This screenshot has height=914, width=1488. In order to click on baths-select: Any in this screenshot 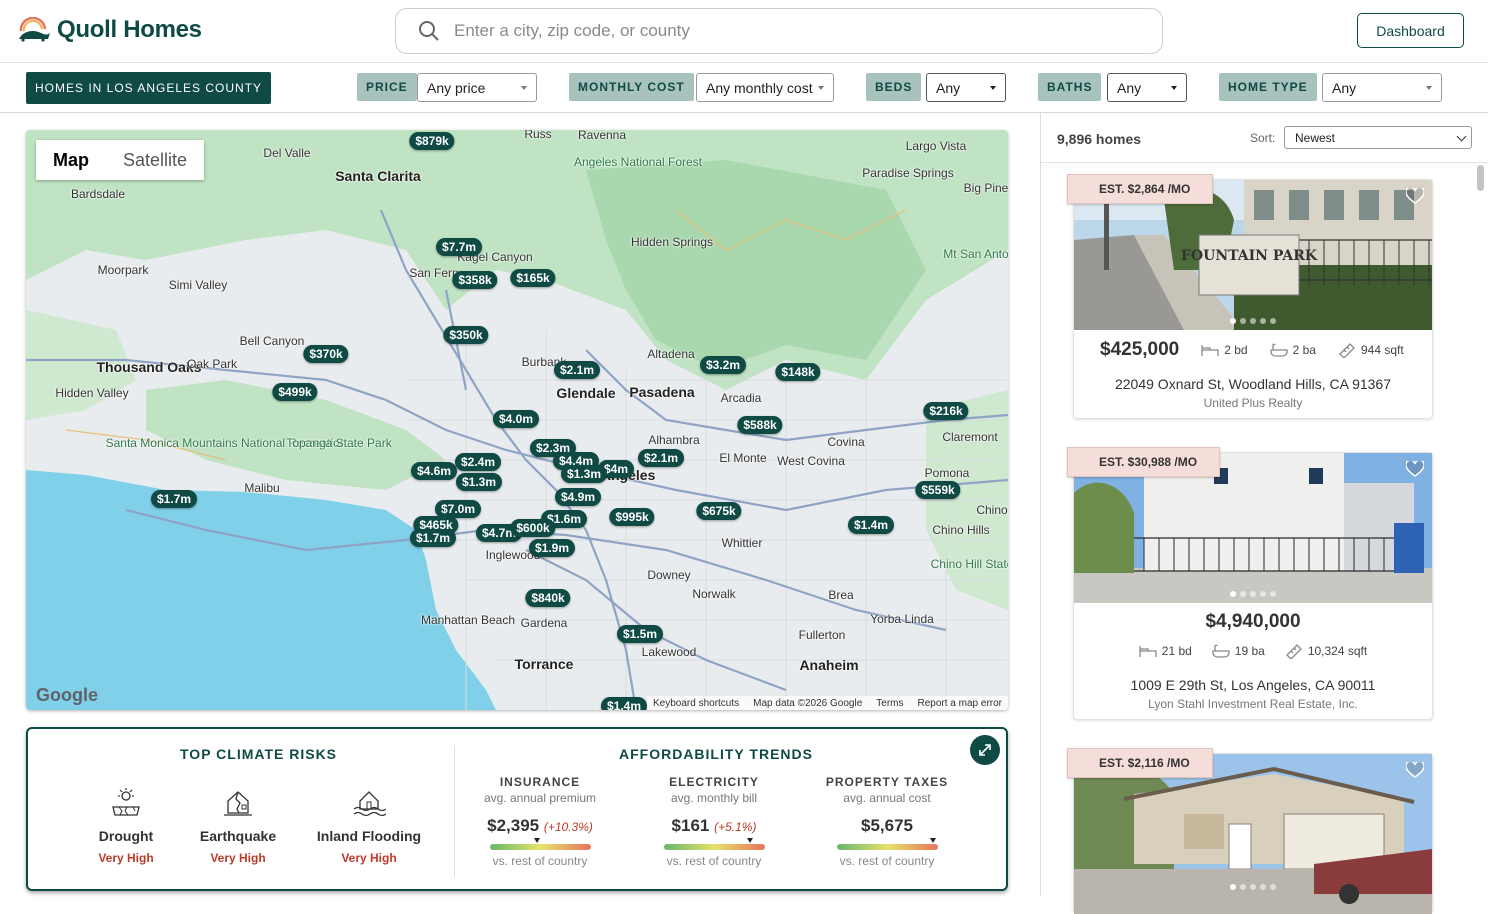, I will do `click(1147, 87)`.